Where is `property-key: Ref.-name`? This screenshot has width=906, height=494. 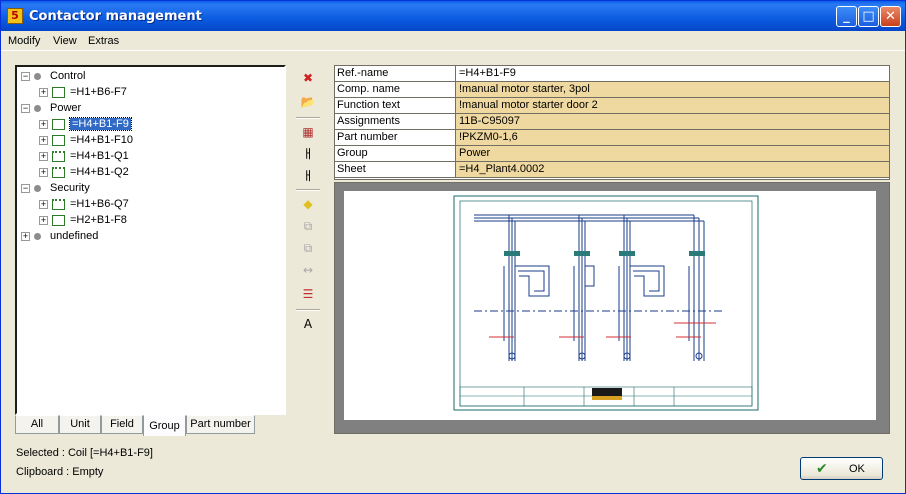
property-key: Ref.-name is located at coordinates (395, 73).